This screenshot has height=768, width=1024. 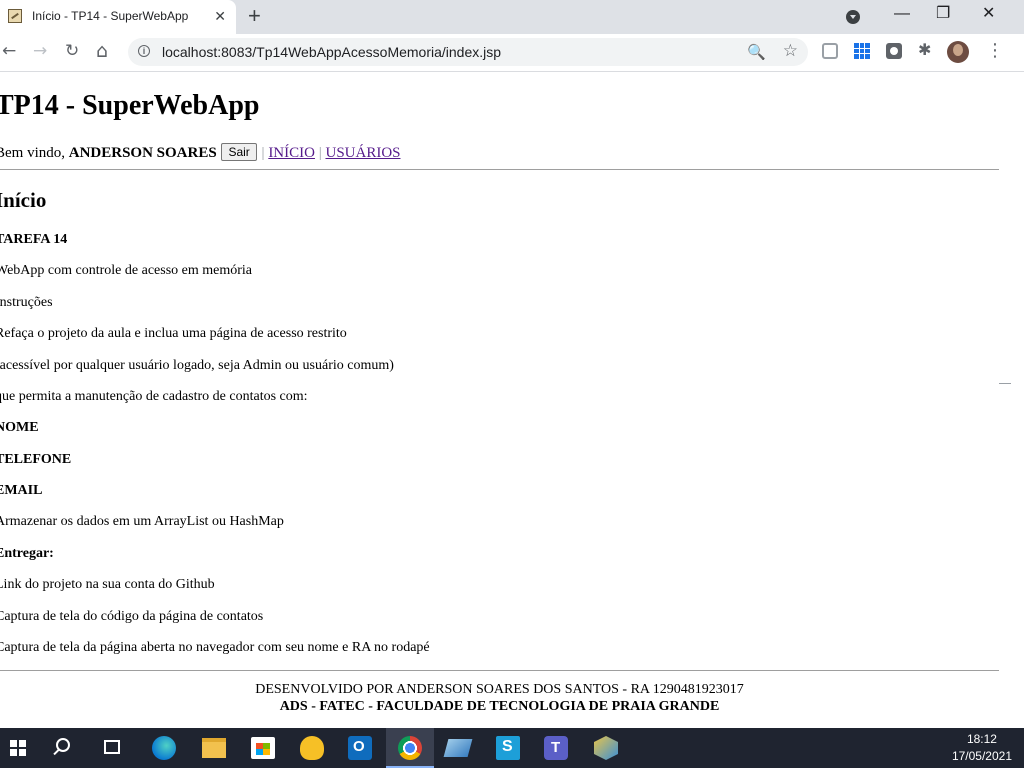 I want to click on extension-icon, so click(x=830, y=51).